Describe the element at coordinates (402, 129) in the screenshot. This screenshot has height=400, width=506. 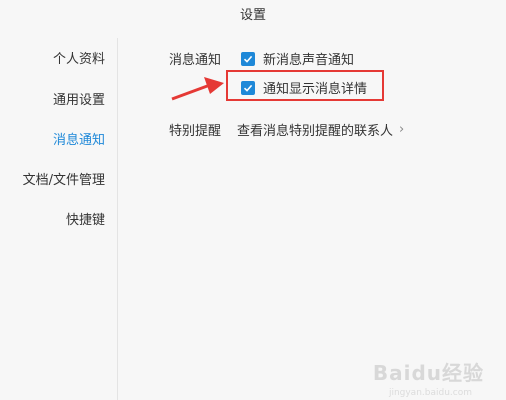
I see `chevron-right-icon: ›` at that location.